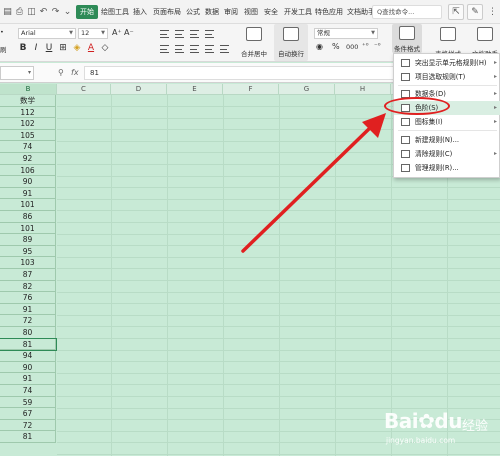 The width and height of the screenshot is (500, 456). Describe the element at coordinates (28, 414) in the screenshot. I see `table-cell: 67` at that location.